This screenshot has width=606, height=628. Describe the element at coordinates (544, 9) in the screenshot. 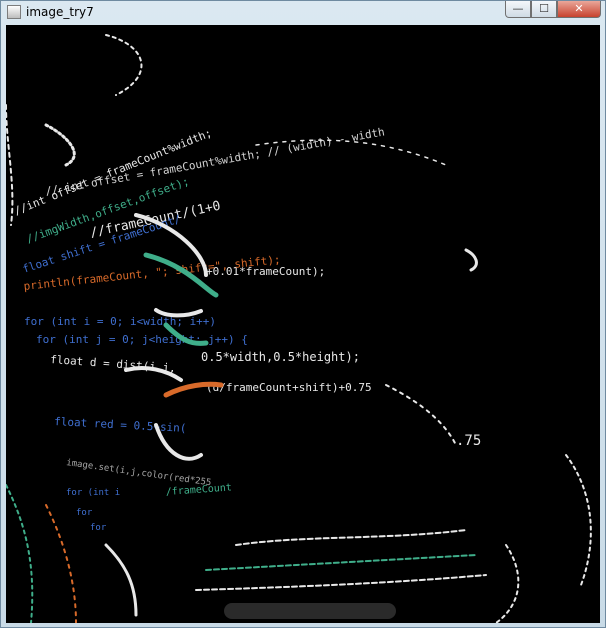

I see `maximize-button: ☐` at that location.